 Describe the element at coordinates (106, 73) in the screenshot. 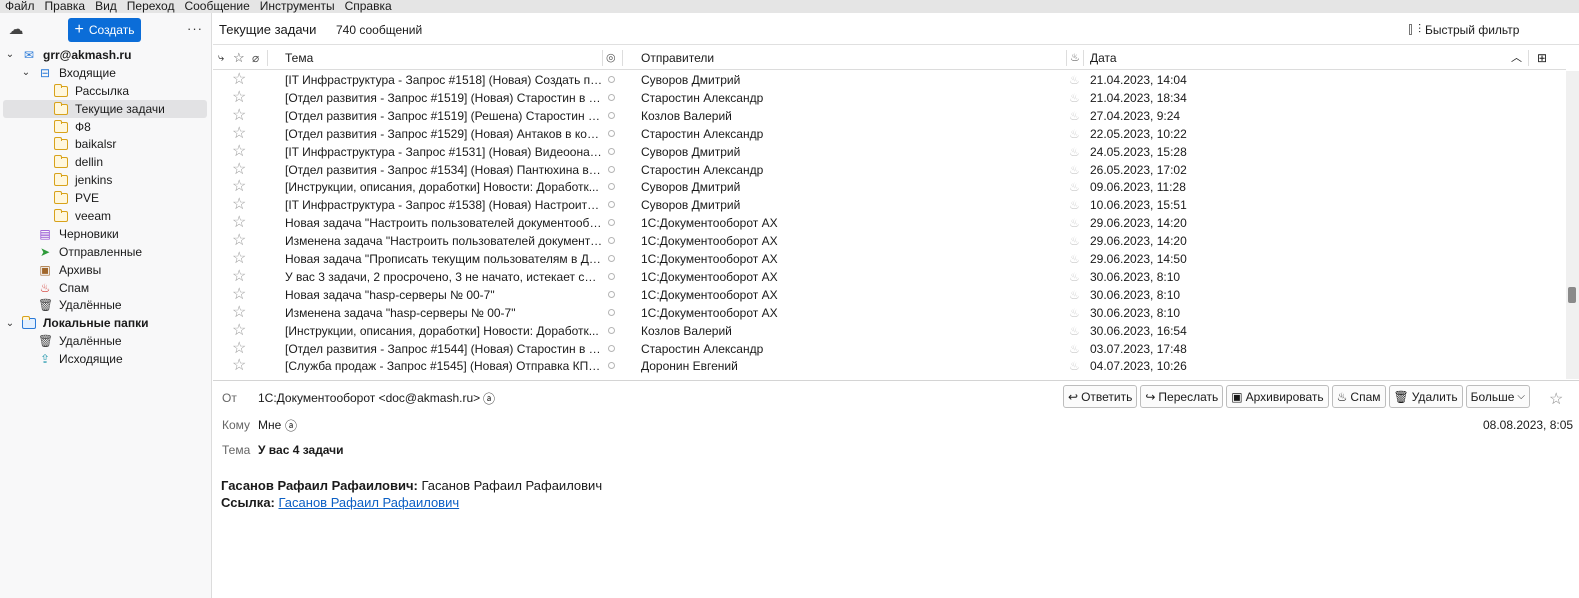

I see `folder-item: ⌄ ⊟ Входящие` at that location.